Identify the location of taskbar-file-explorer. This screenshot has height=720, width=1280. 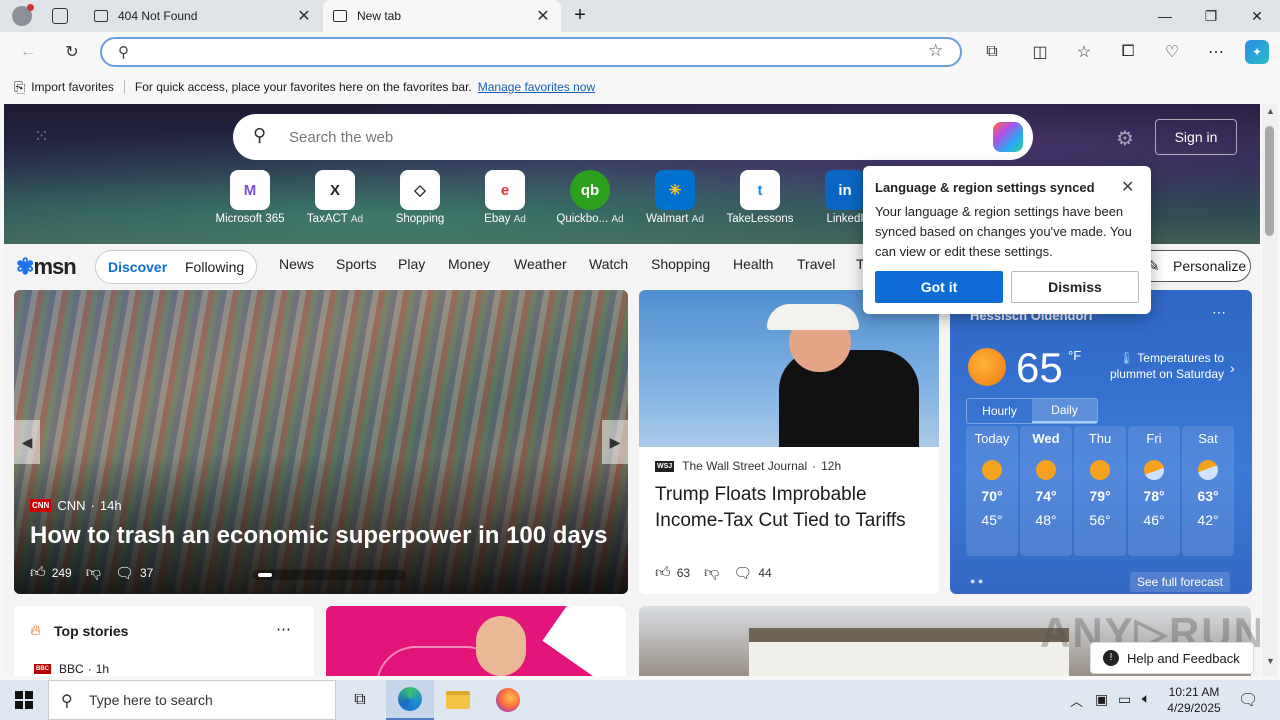
(458, 700).